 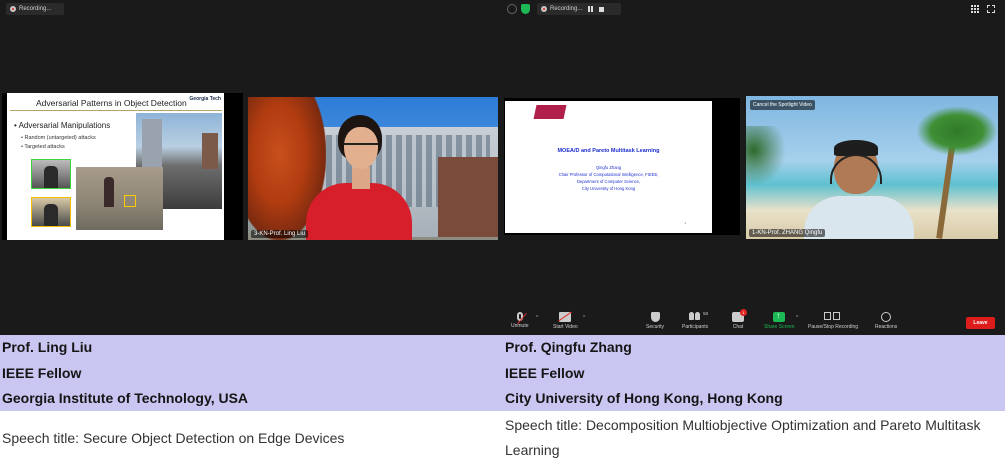 What do you see at coordinates (655, 317) in the screenshot?
I see `shield-icon` at bounding box center [655, 317].